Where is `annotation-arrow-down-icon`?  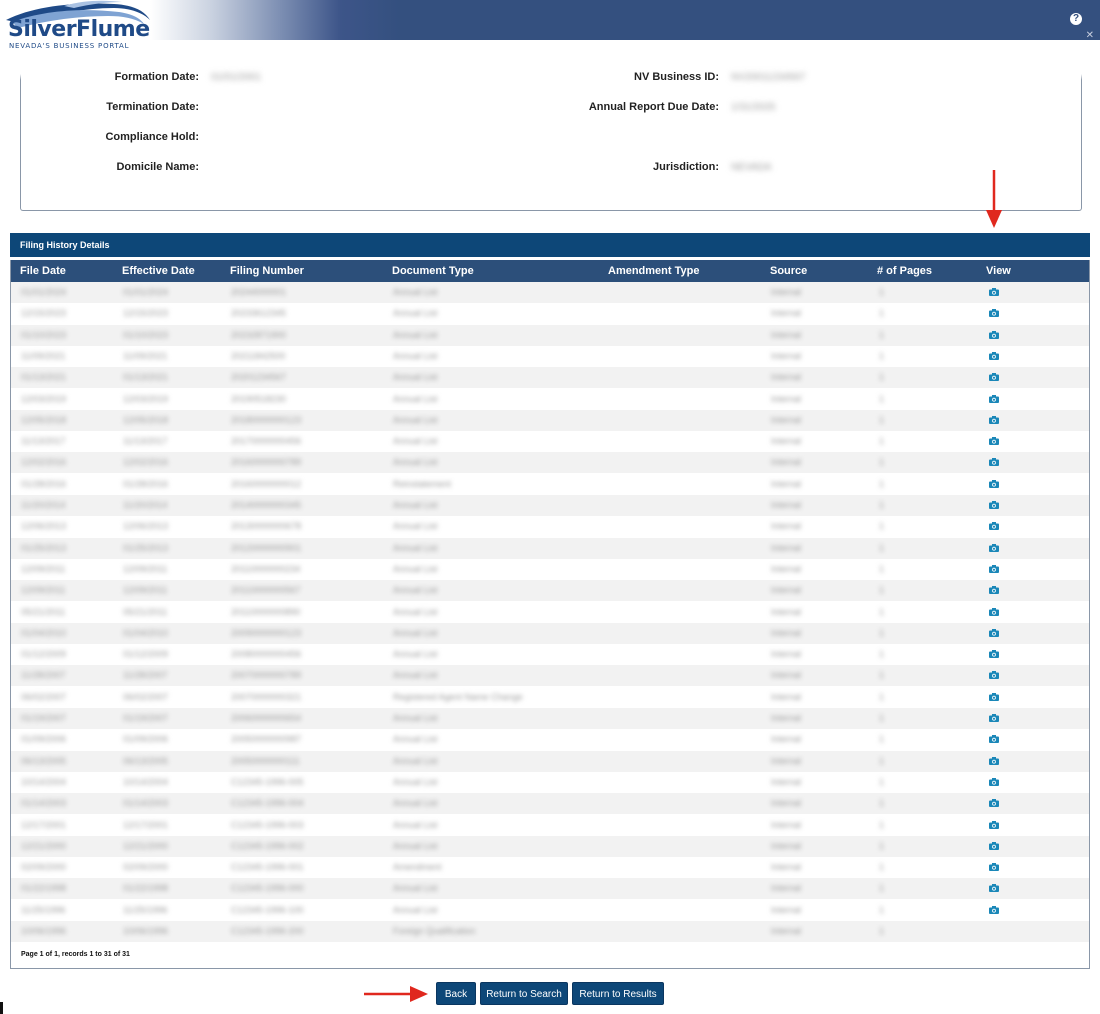
annotation-arrow-down-icon is located at coordinates (994, 199).